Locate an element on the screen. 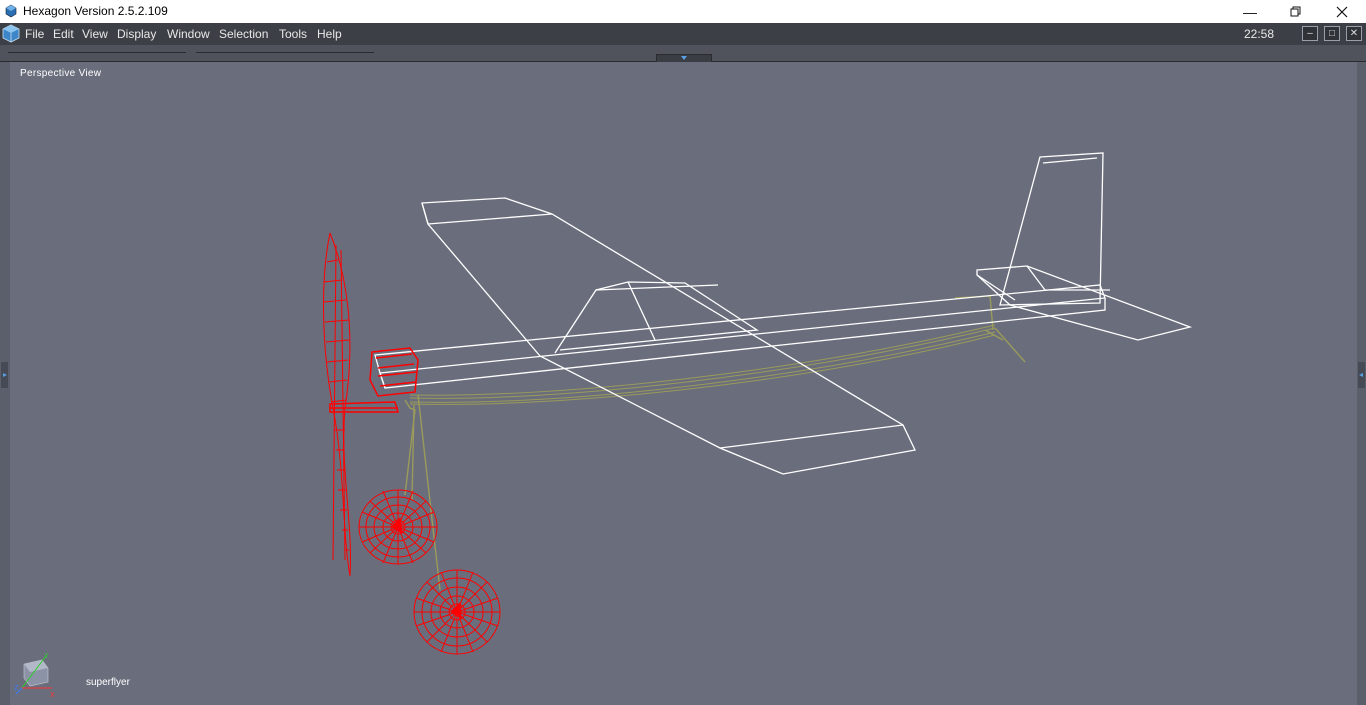 This screenshot has width=1366, height=705. main-wing-wireframe is located at coordinates (668, 336).